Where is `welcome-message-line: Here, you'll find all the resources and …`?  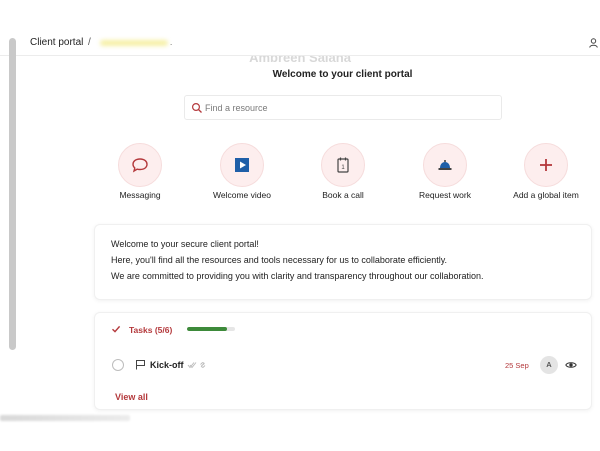 welcome-message-line: Here, you'll find all the resources and … is located at coordinates (279, 260).